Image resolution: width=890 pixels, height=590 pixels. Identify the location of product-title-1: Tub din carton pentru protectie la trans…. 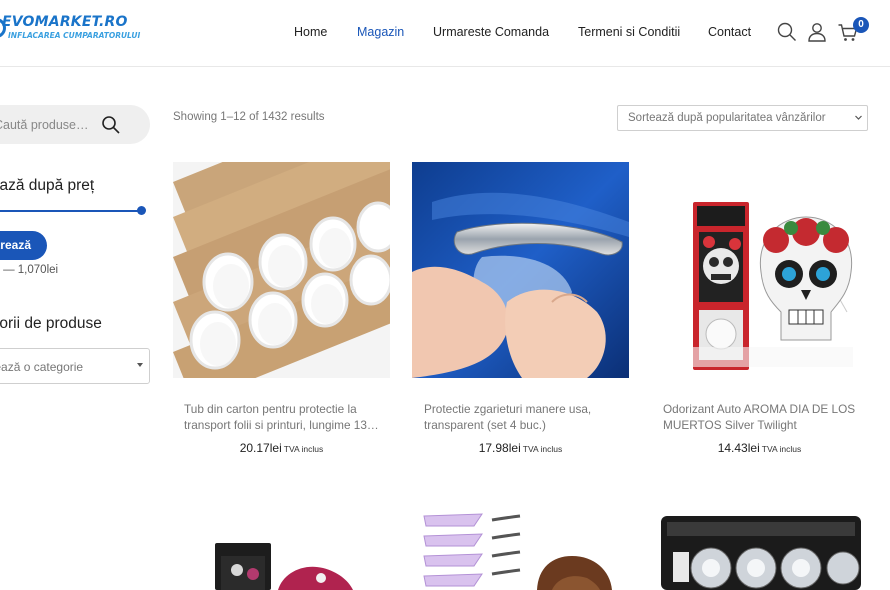
(284, 417).